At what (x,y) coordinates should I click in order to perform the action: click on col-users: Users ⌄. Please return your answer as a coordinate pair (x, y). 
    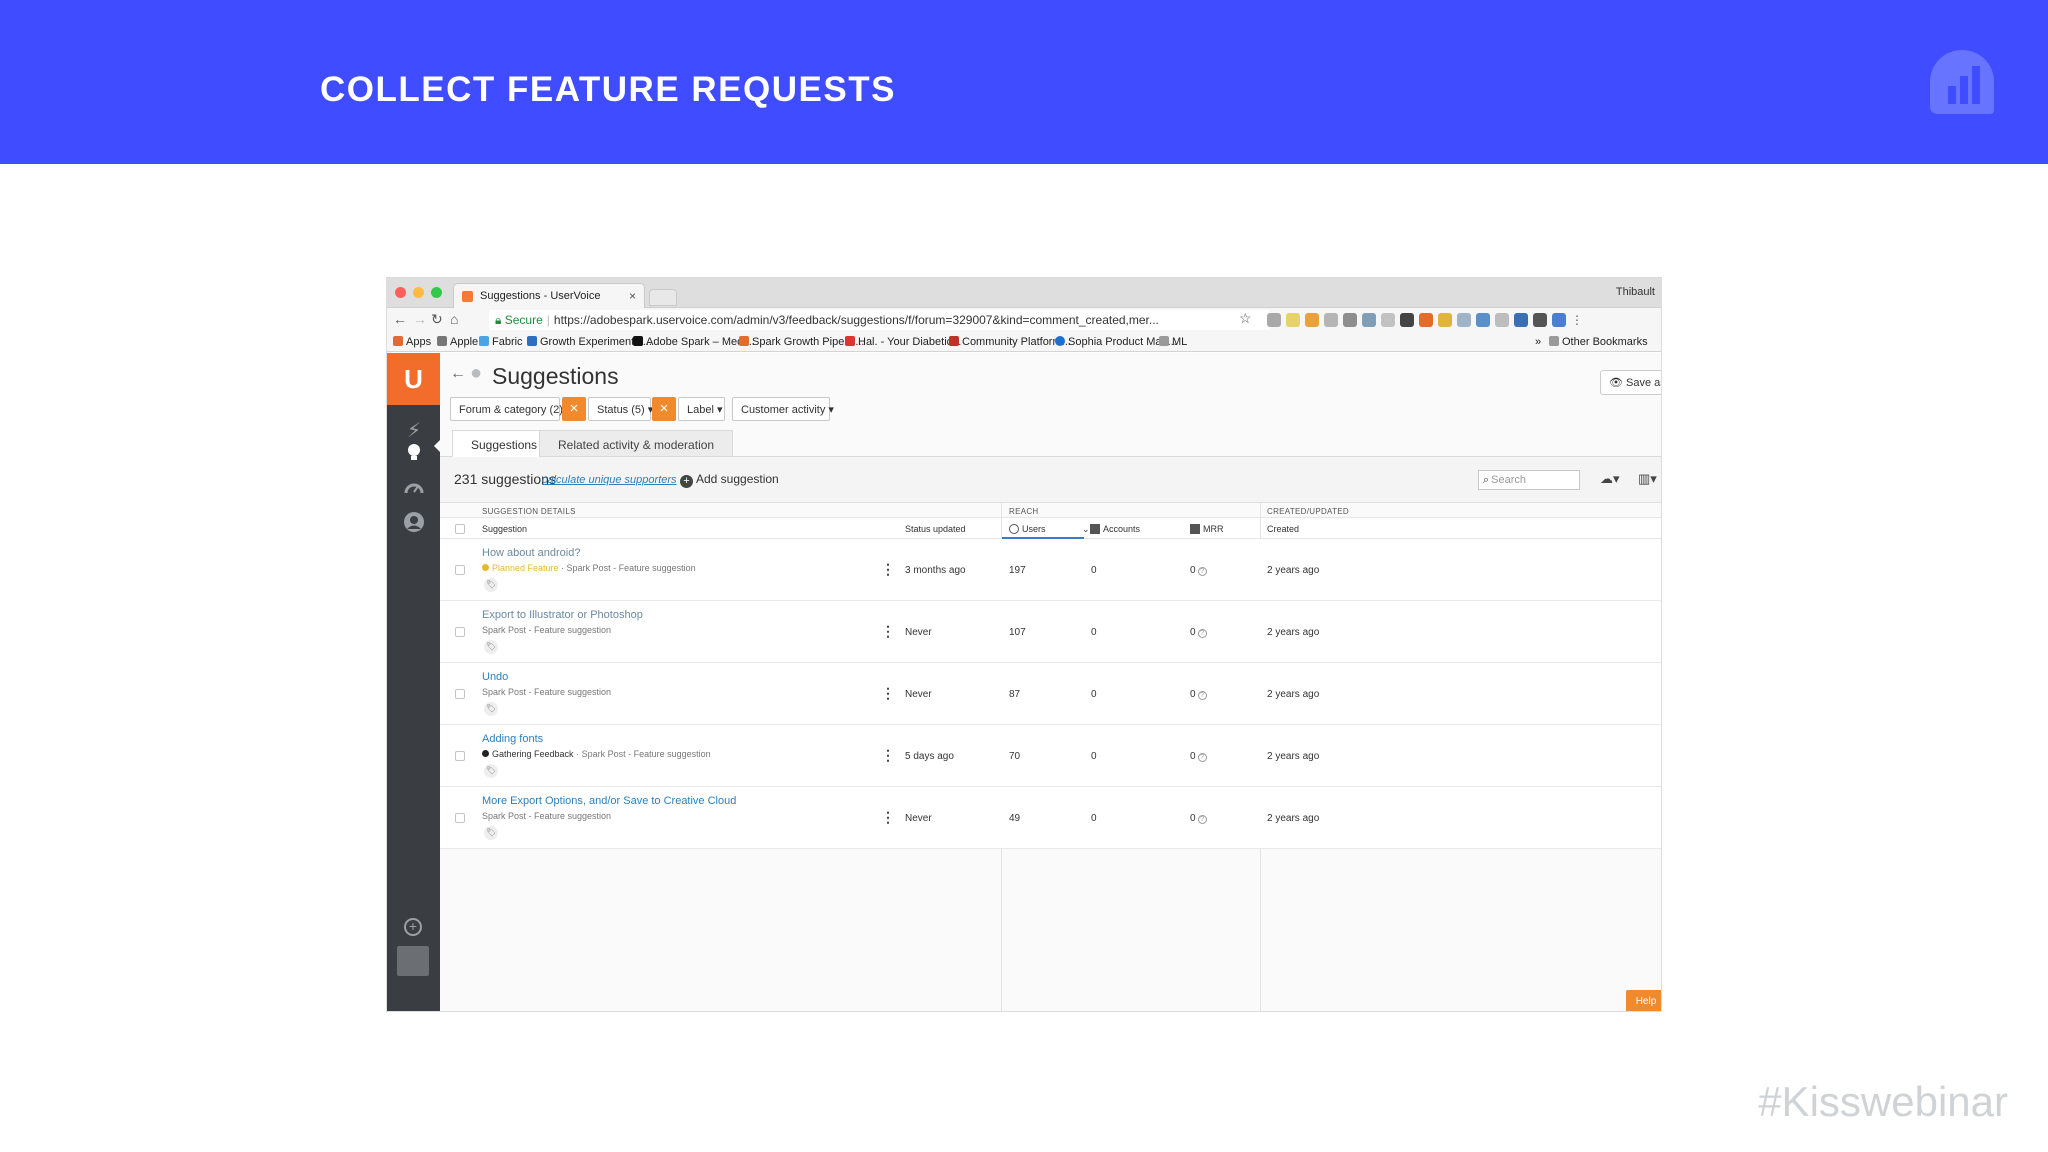
    Looking at the image, I should click on (1049, 529).